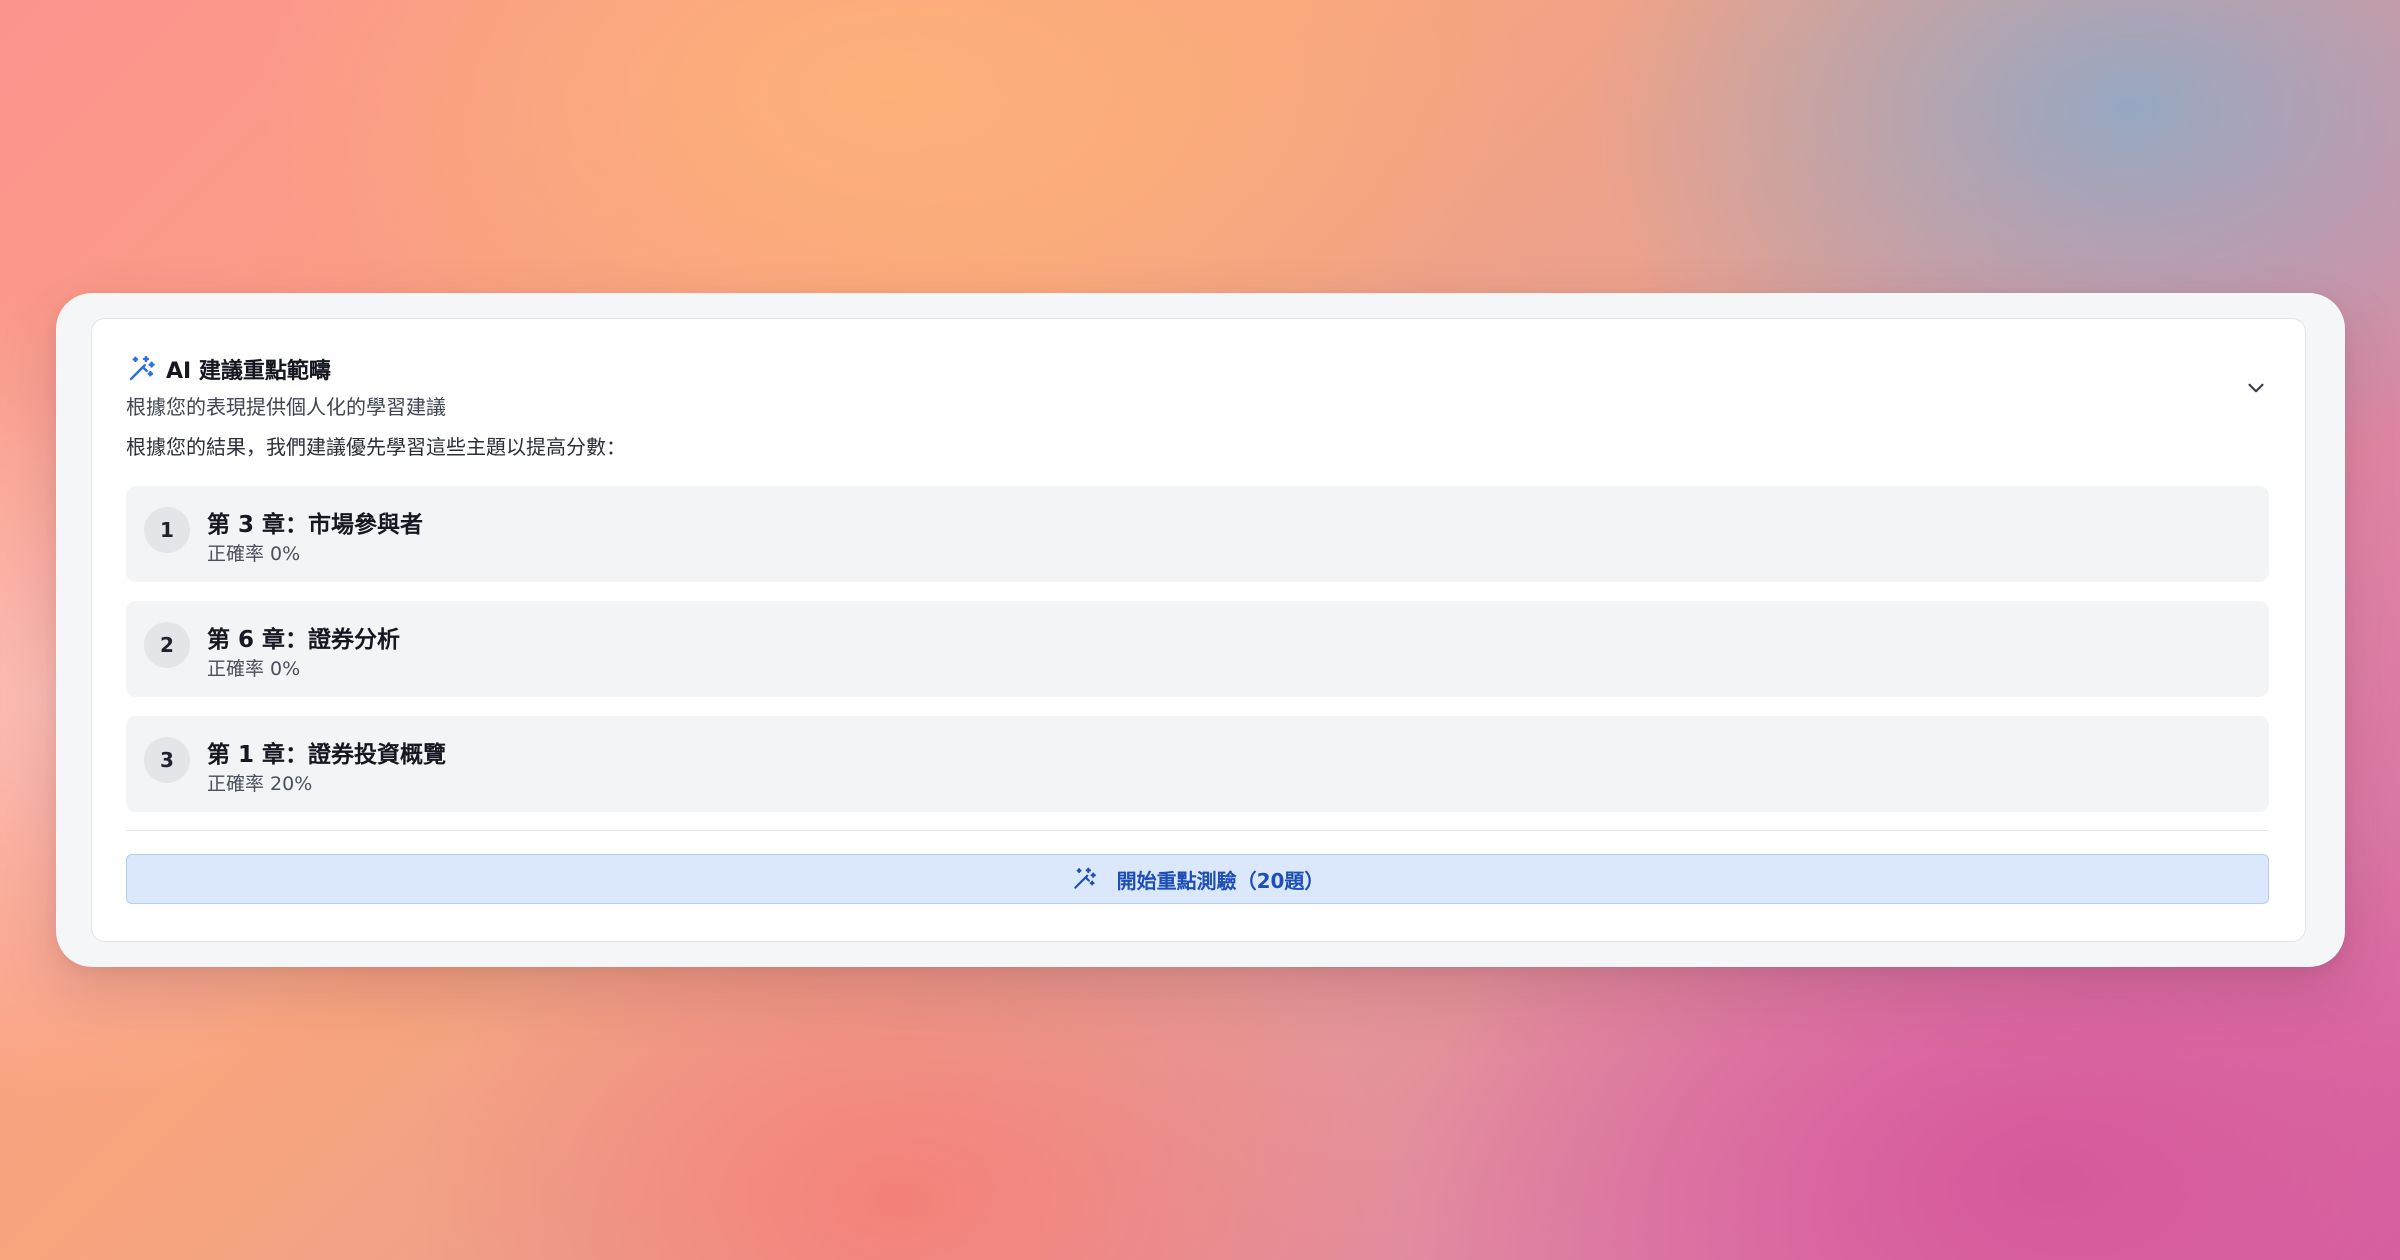 The height and width of the screenshot is (1260, 2400). I want to click on recommendation-intro: 根據您的結果，我們建議優先學習這些主題以提高分數：, so click(376, 447).